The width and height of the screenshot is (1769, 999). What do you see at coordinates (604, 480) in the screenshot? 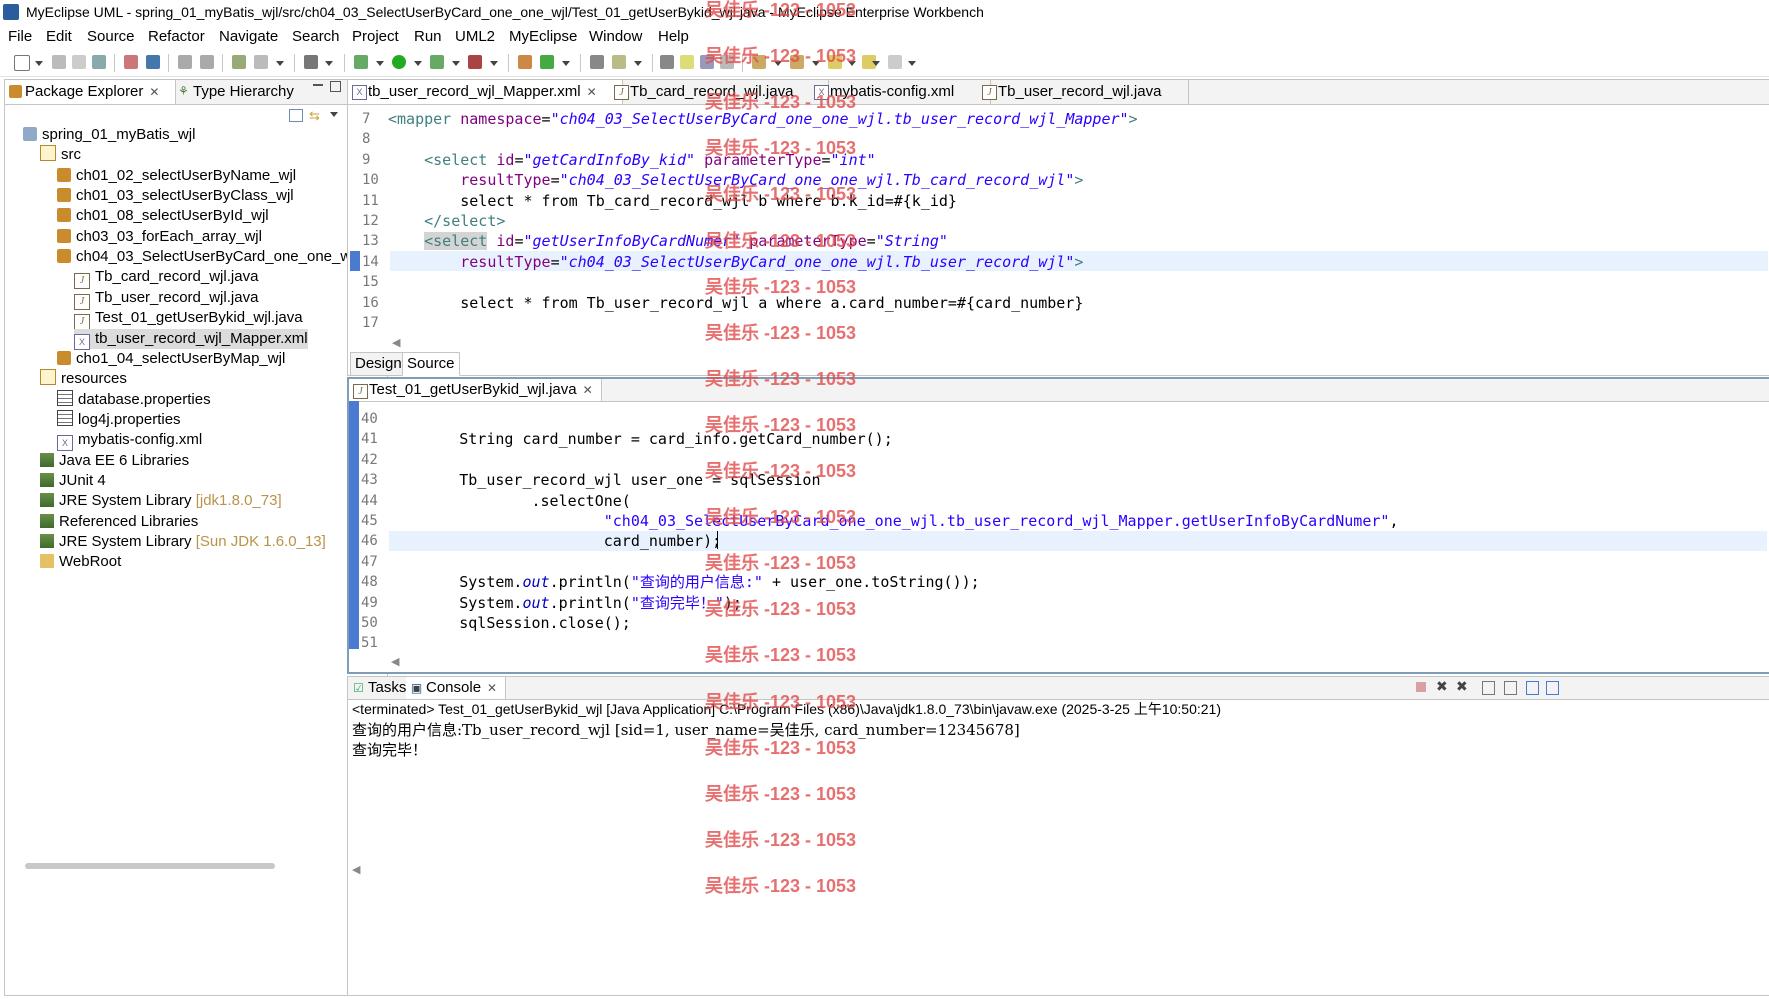
I see `code-line: Tb_user_record_wjl user_one = sqlSession` at bounding box center [604, 480].